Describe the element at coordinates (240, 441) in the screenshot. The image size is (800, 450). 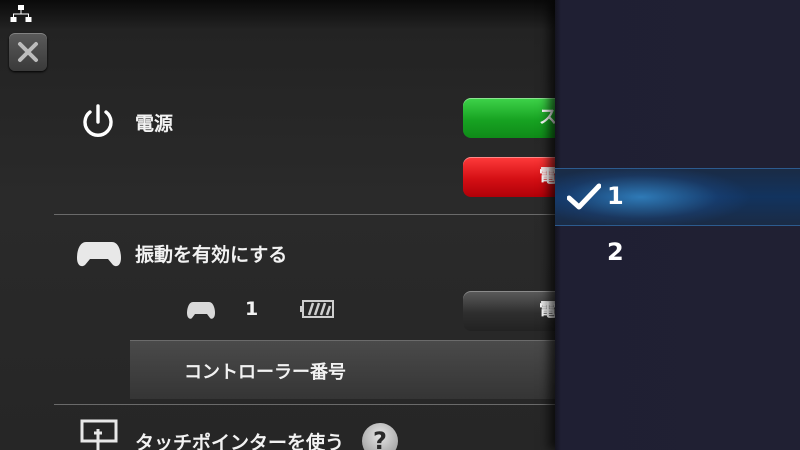
I see `touch-pointer-label: タッチポインターを使う` at that location.